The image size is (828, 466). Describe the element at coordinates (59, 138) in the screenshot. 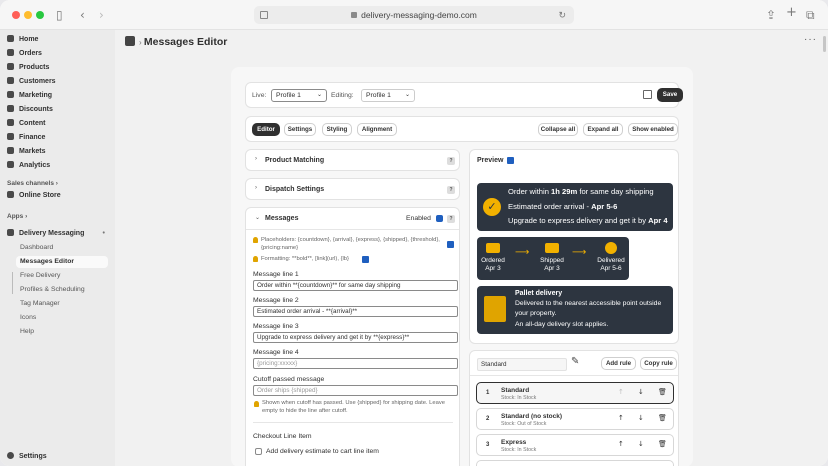

I see `sidebar-item-finance: Finance` at that location.